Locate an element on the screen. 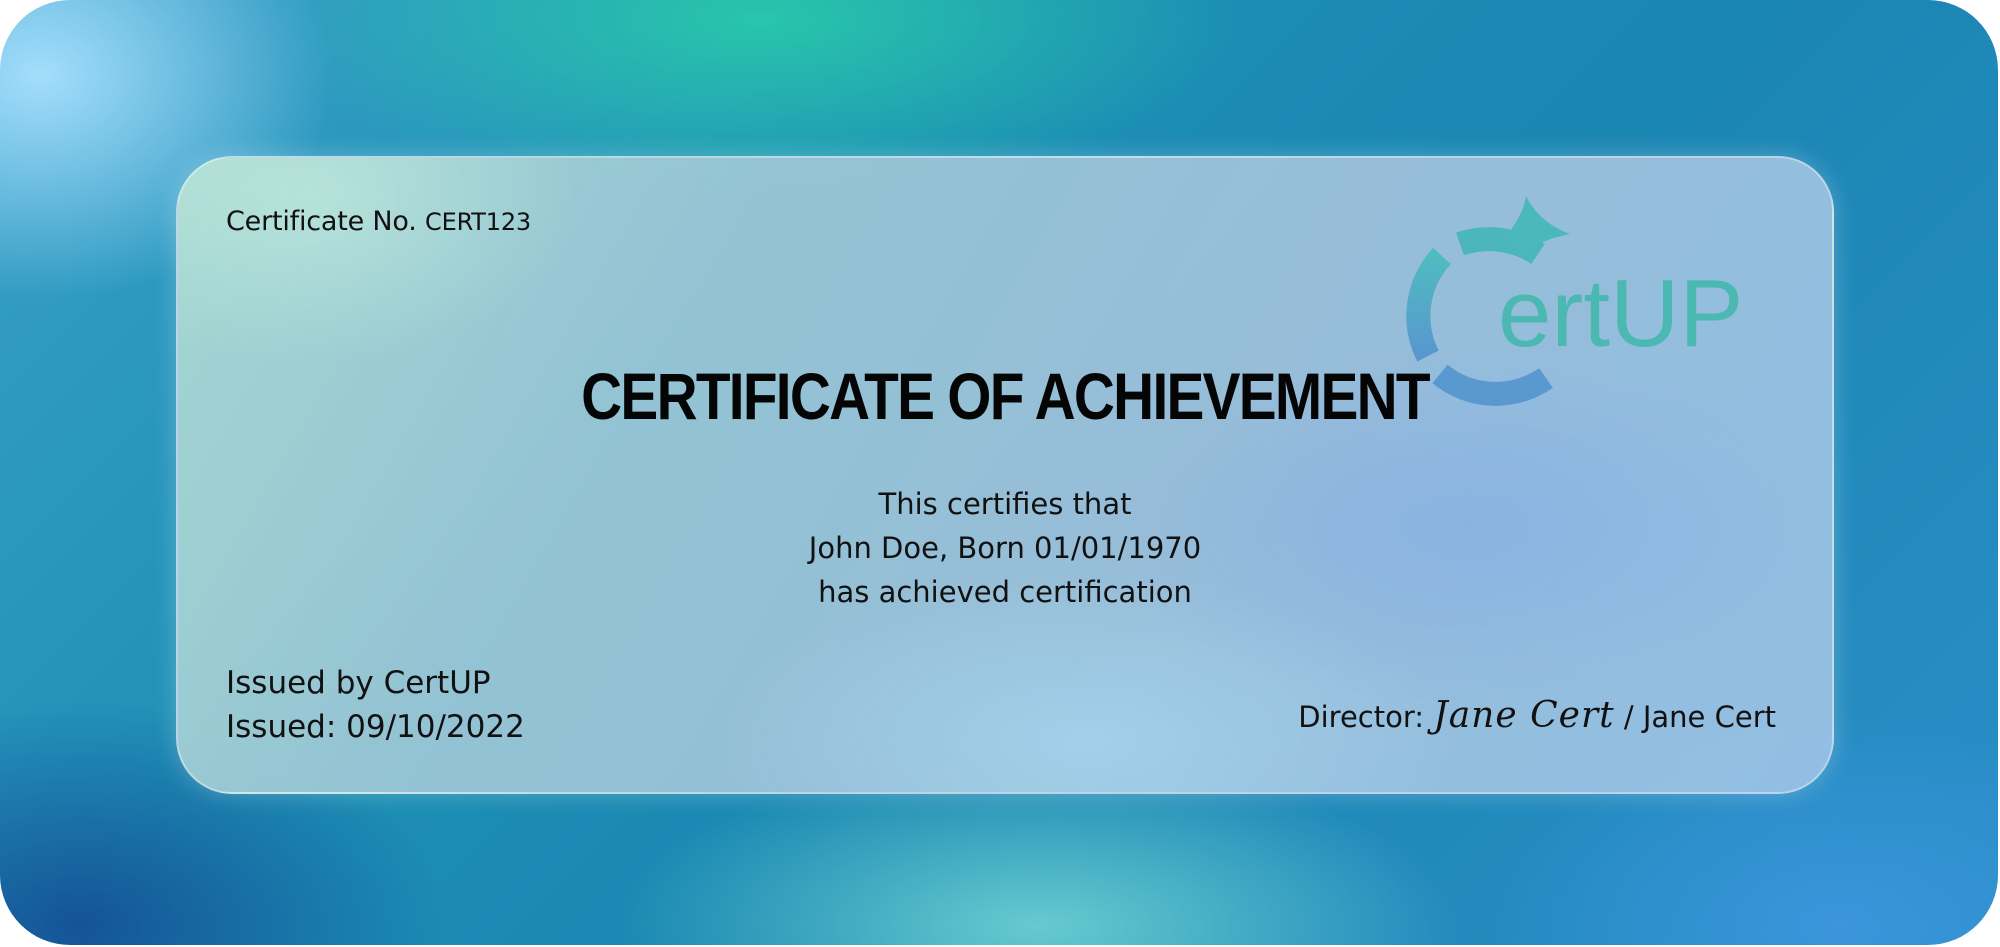  director-signature: Jane Cert is located at coordinates (1524, 715).